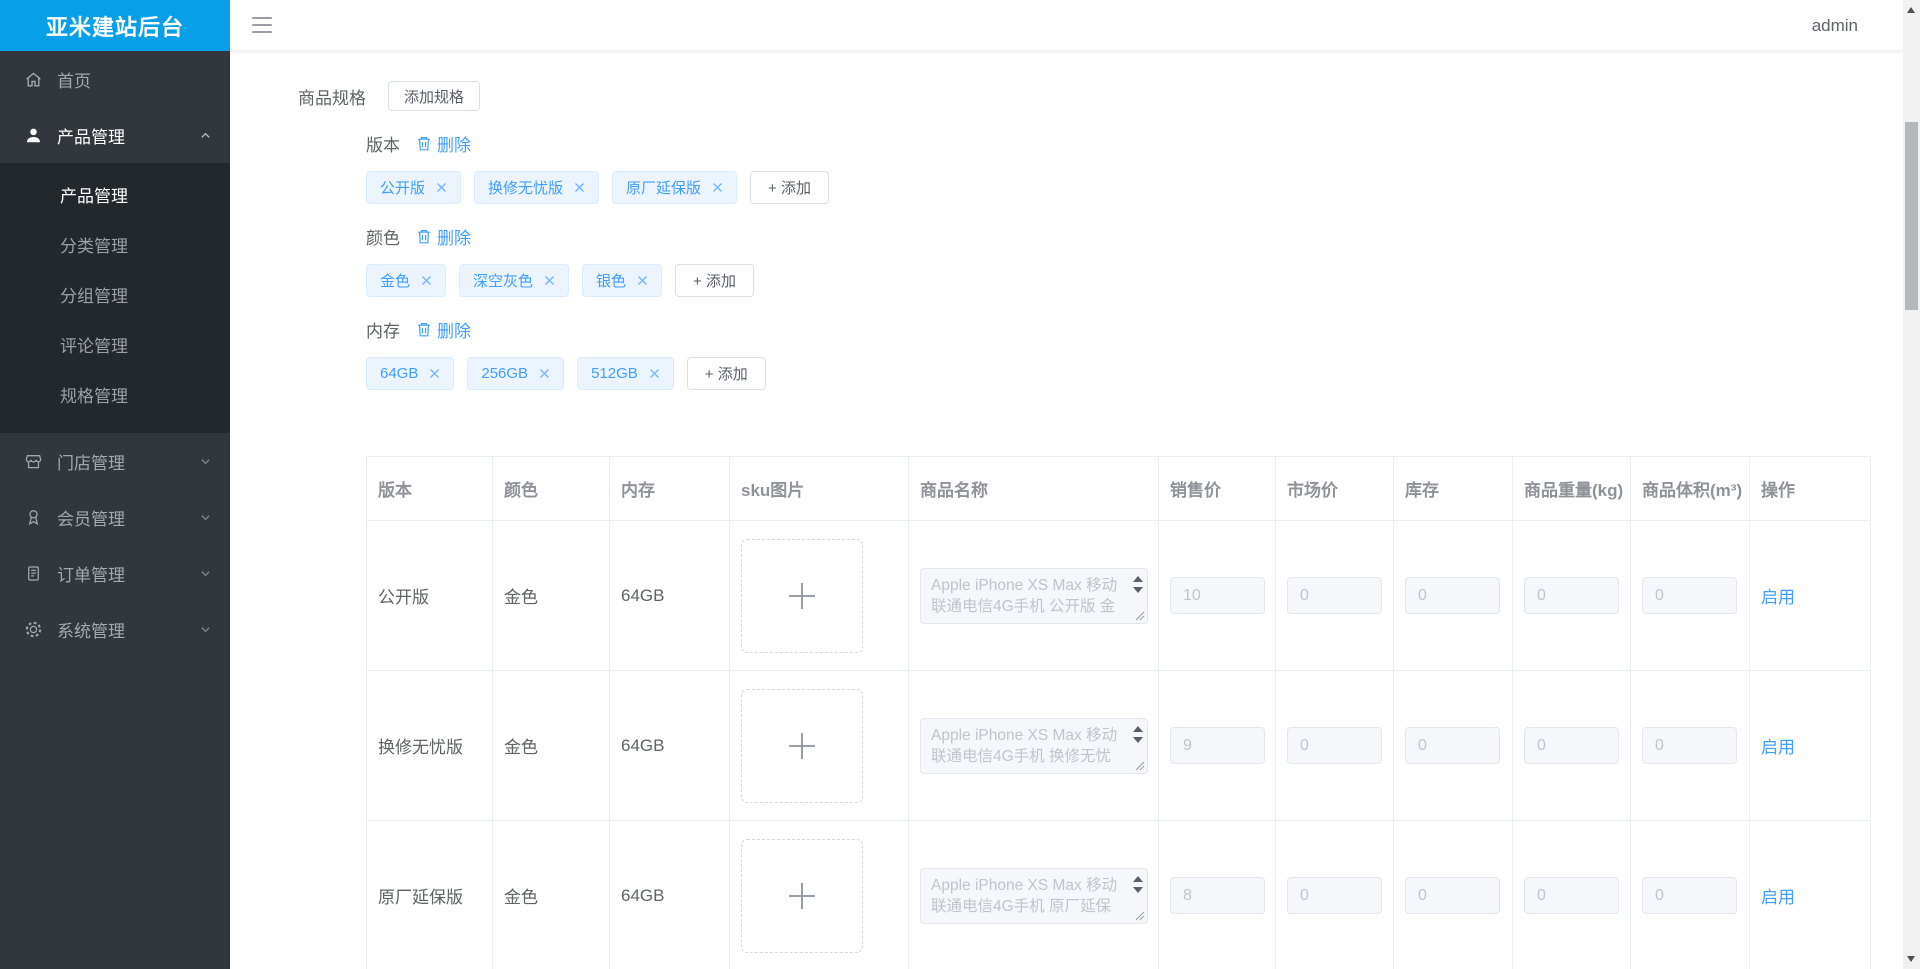 Image resolution: width=1920 pixels, height=969 pixels. I want to click on scrollbar-down-icon, so click(1911, 959).